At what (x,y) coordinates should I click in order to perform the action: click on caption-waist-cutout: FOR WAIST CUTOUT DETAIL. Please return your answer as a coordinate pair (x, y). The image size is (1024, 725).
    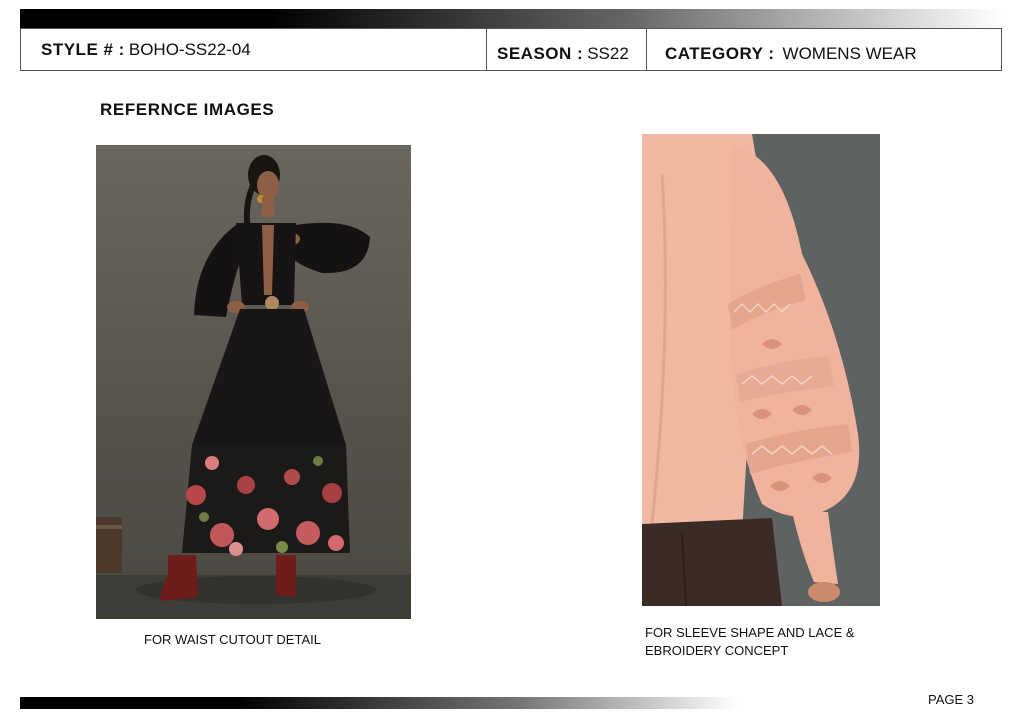
    Looking at the image, I should click on (232, 639).